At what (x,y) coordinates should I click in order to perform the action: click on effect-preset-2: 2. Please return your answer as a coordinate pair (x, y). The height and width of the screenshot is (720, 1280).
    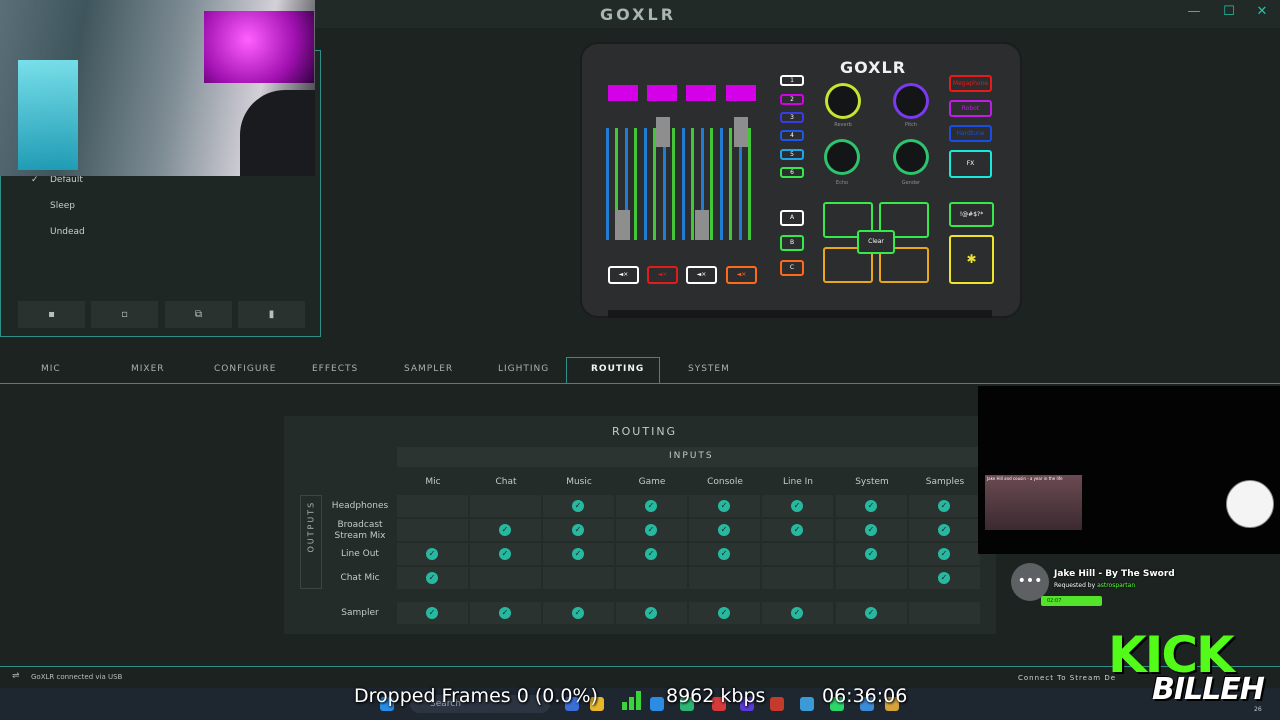
    Looking at the image, I should click on (792, 99).